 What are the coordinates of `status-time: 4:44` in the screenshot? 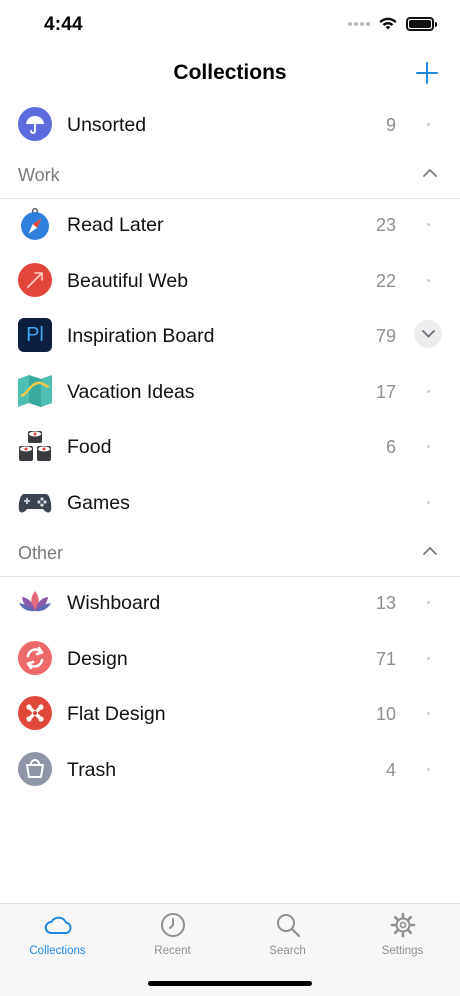 It's located at (63, 24).